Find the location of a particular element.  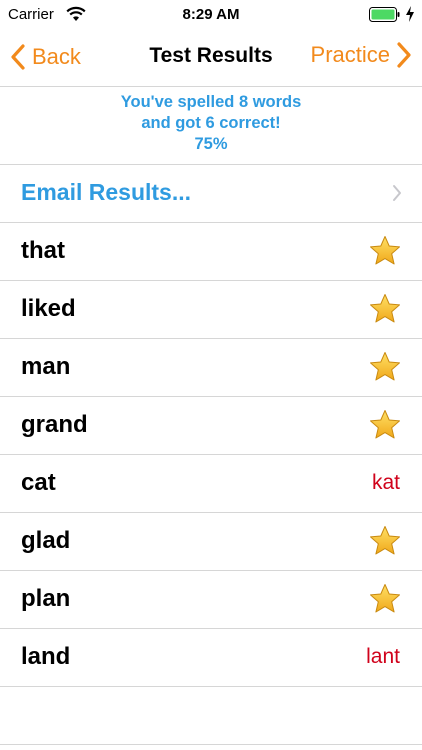

result-row: plan is located at coordinates (211, 599).